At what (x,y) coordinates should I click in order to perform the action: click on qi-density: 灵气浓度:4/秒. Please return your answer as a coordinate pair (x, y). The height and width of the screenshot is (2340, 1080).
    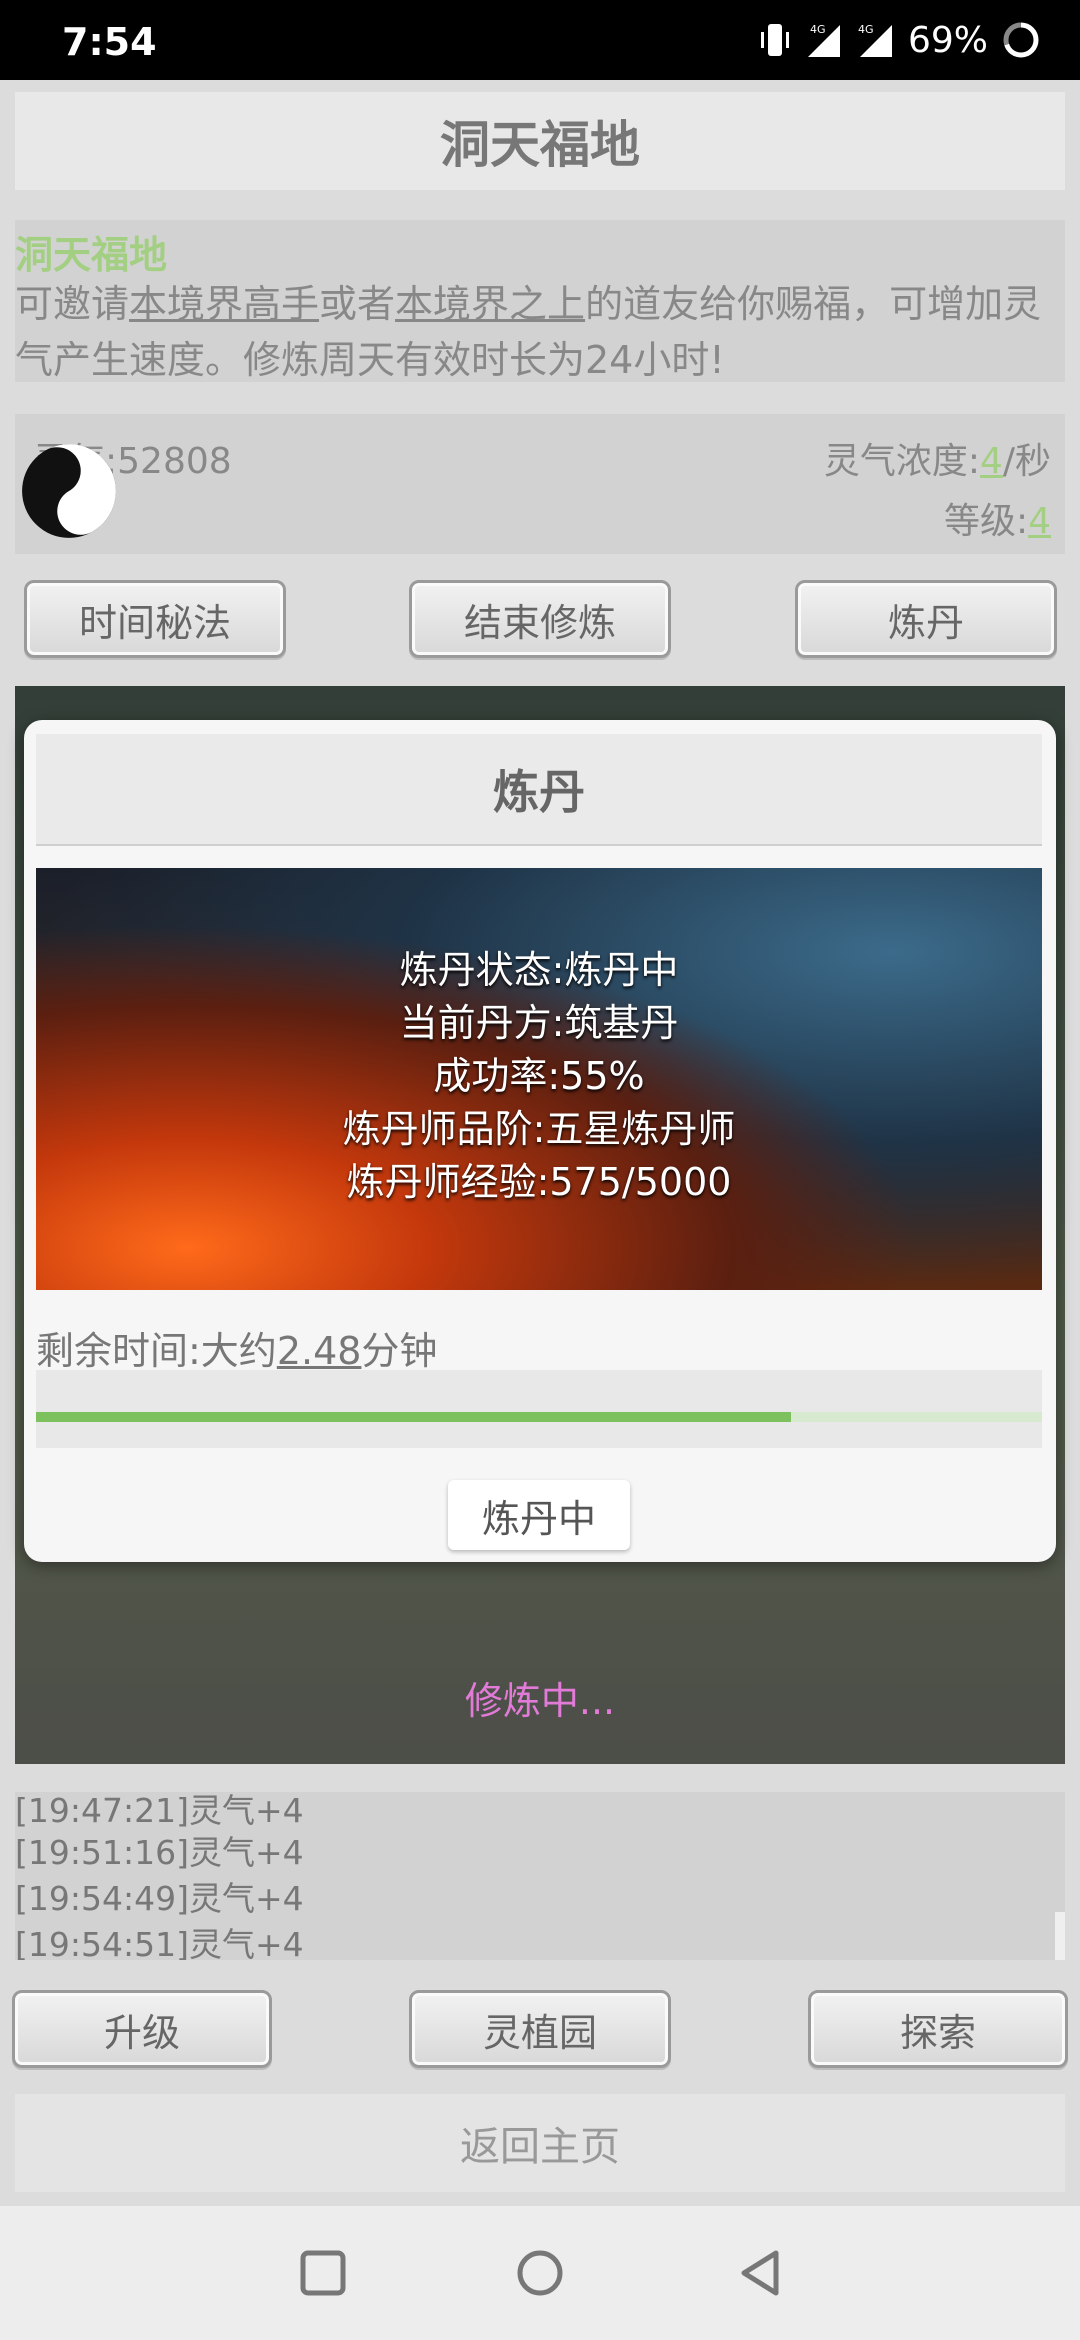
    Looking at the image, I should click on (937, 458).